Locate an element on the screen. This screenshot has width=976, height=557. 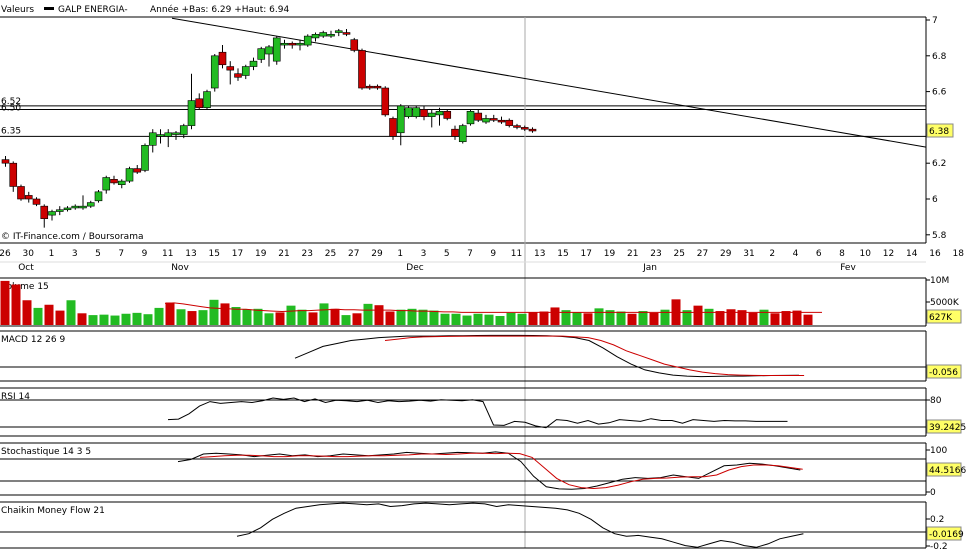
stochastic-panel: Stochastique 14 3 510050044.5166 is located at coordinates (483, 470).